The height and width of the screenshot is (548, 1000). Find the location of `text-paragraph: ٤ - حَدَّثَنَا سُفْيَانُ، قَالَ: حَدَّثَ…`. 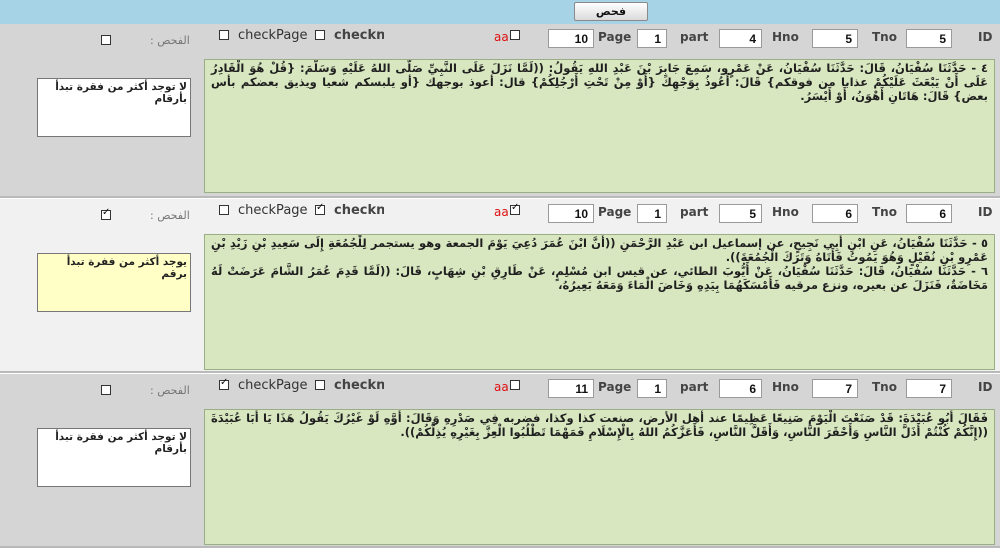

text-paragraph: ٤ - حَدَّثَنَا سُفْيَانُ، قَالَ: حَدَّثَ… is located at coordinates (599, 82).